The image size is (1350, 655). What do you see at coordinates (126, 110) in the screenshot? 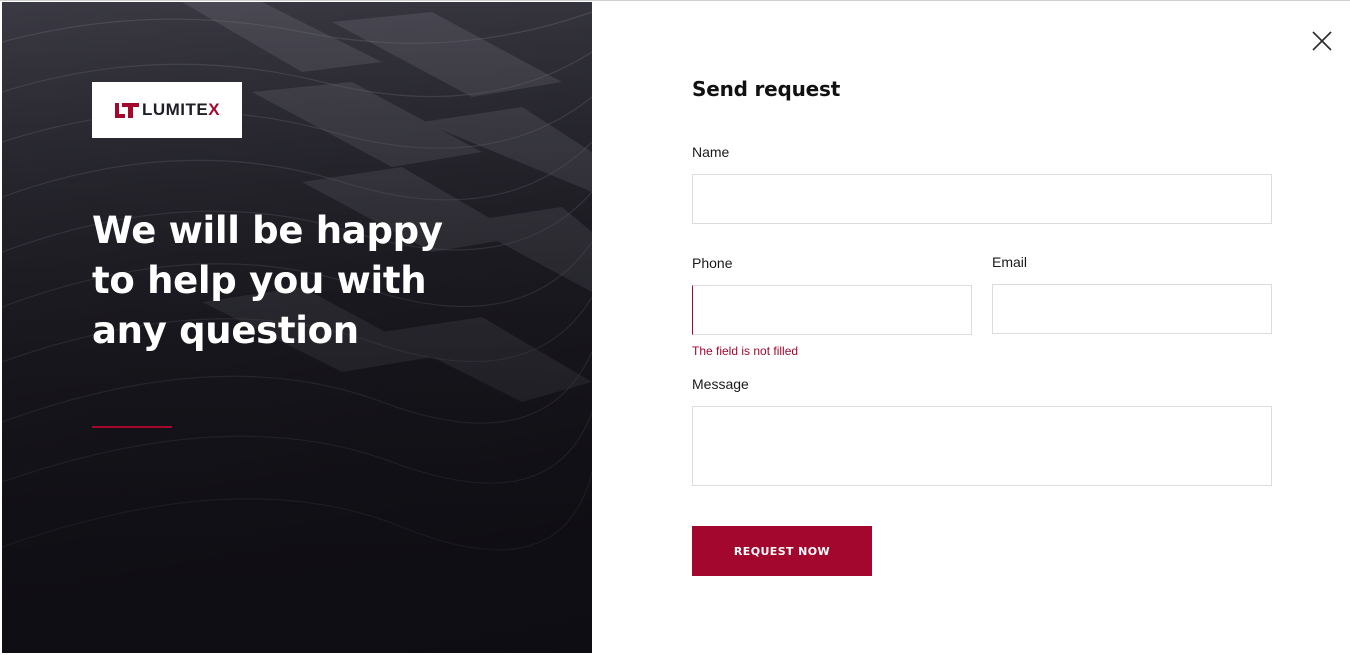
I see `lumitex-logo-mark-icon` at bounding box center [126, 110].